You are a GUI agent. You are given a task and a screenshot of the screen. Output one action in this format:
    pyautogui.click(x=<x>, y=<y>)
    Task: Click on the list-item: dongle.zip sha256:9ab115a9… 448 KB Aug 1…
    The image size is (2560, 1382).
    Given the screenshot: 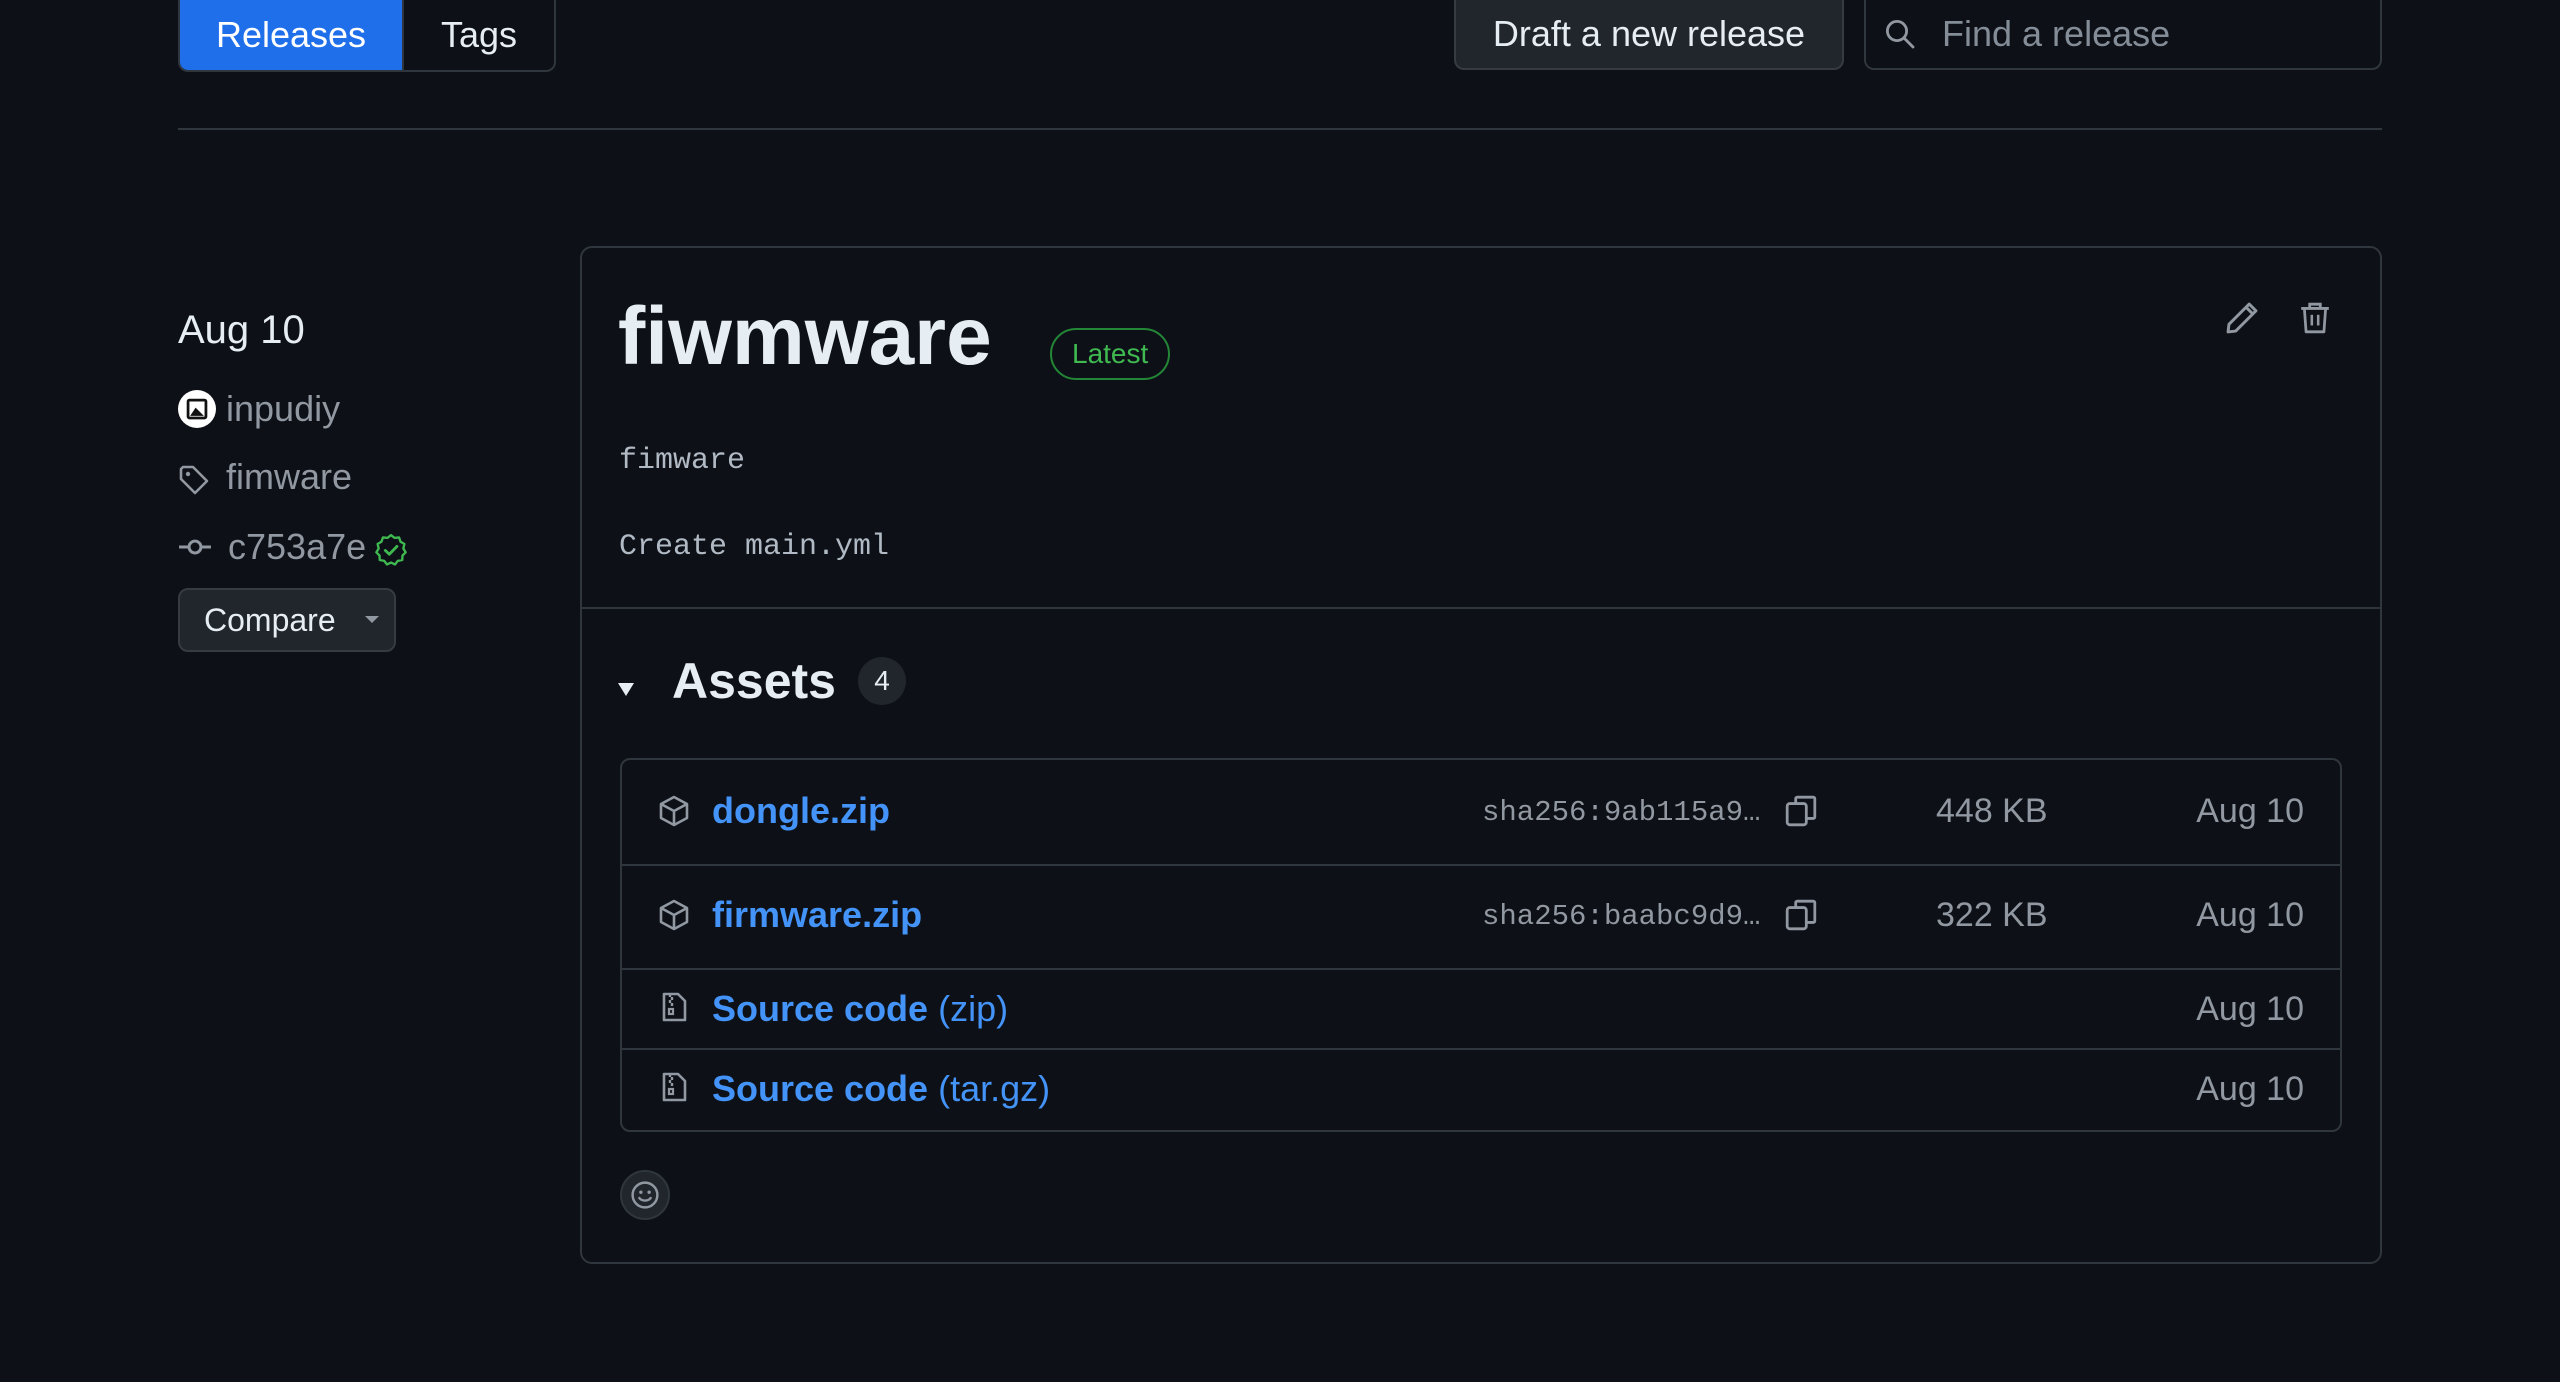 What is the action you would take?
    pyautogui.click(x=1481, y=813)
    